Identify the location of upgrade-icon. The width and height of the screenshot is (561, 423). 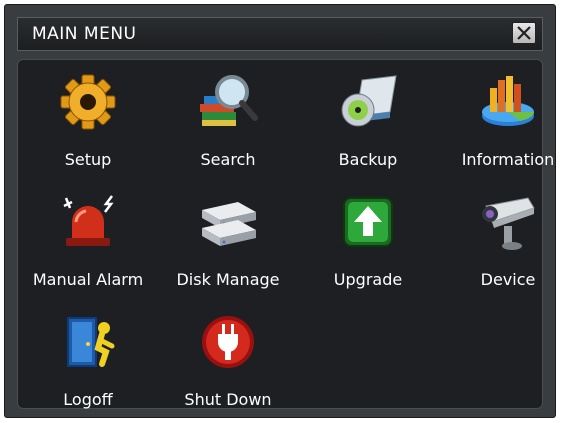
(368, 222).